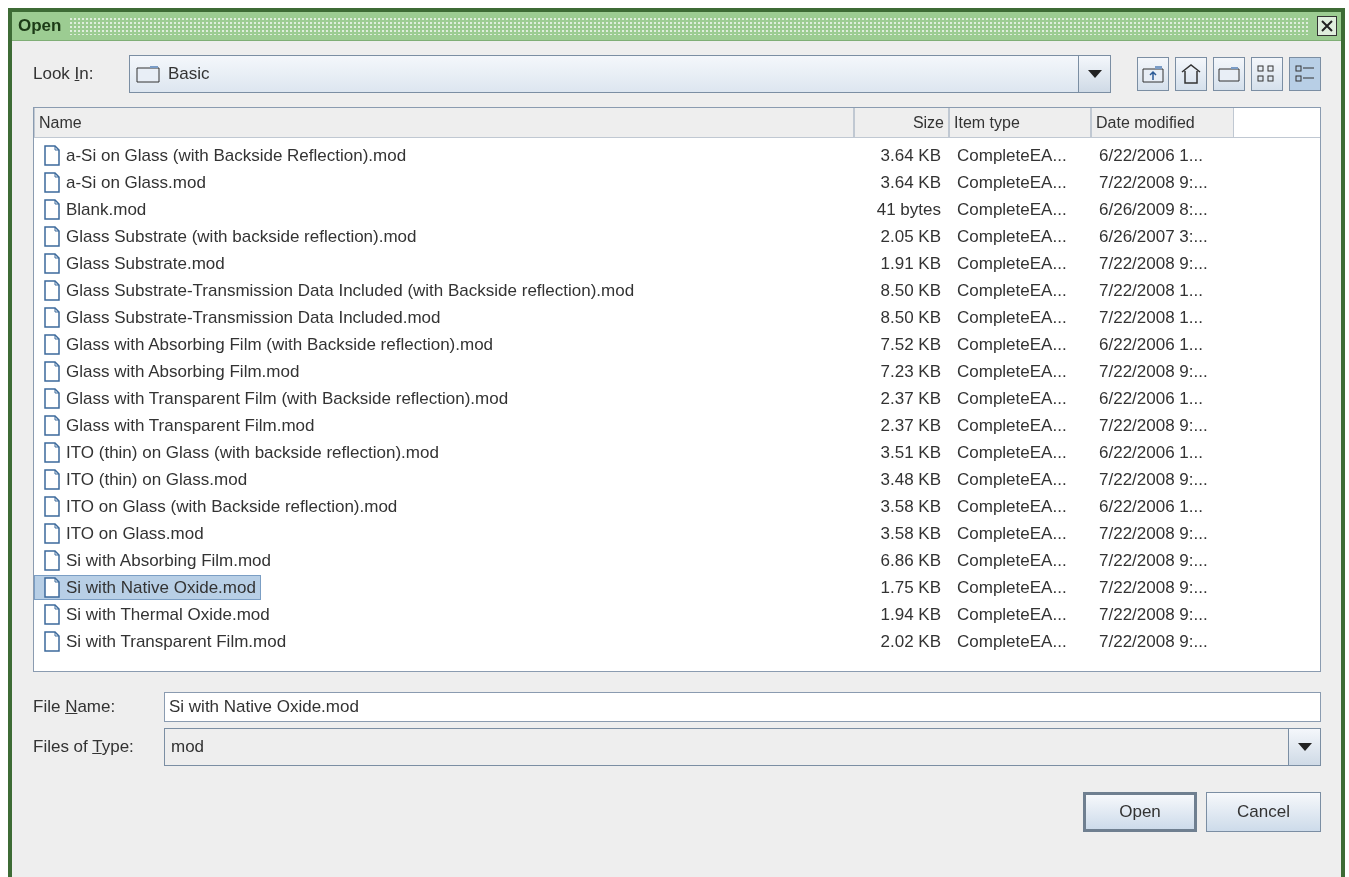 This screenshot has height=877, width=1349. Describe the element at coordinates (742, 707) in the screenshot. I see `file-name-field: Si with Native Oxide.mod` at that location.